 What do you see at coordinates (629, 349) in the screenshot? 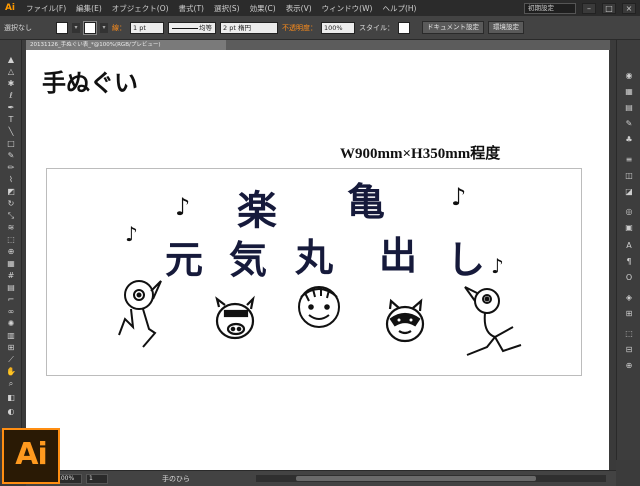
I see `align-panel-icon: ⊟` at bounding box center [629, 349].